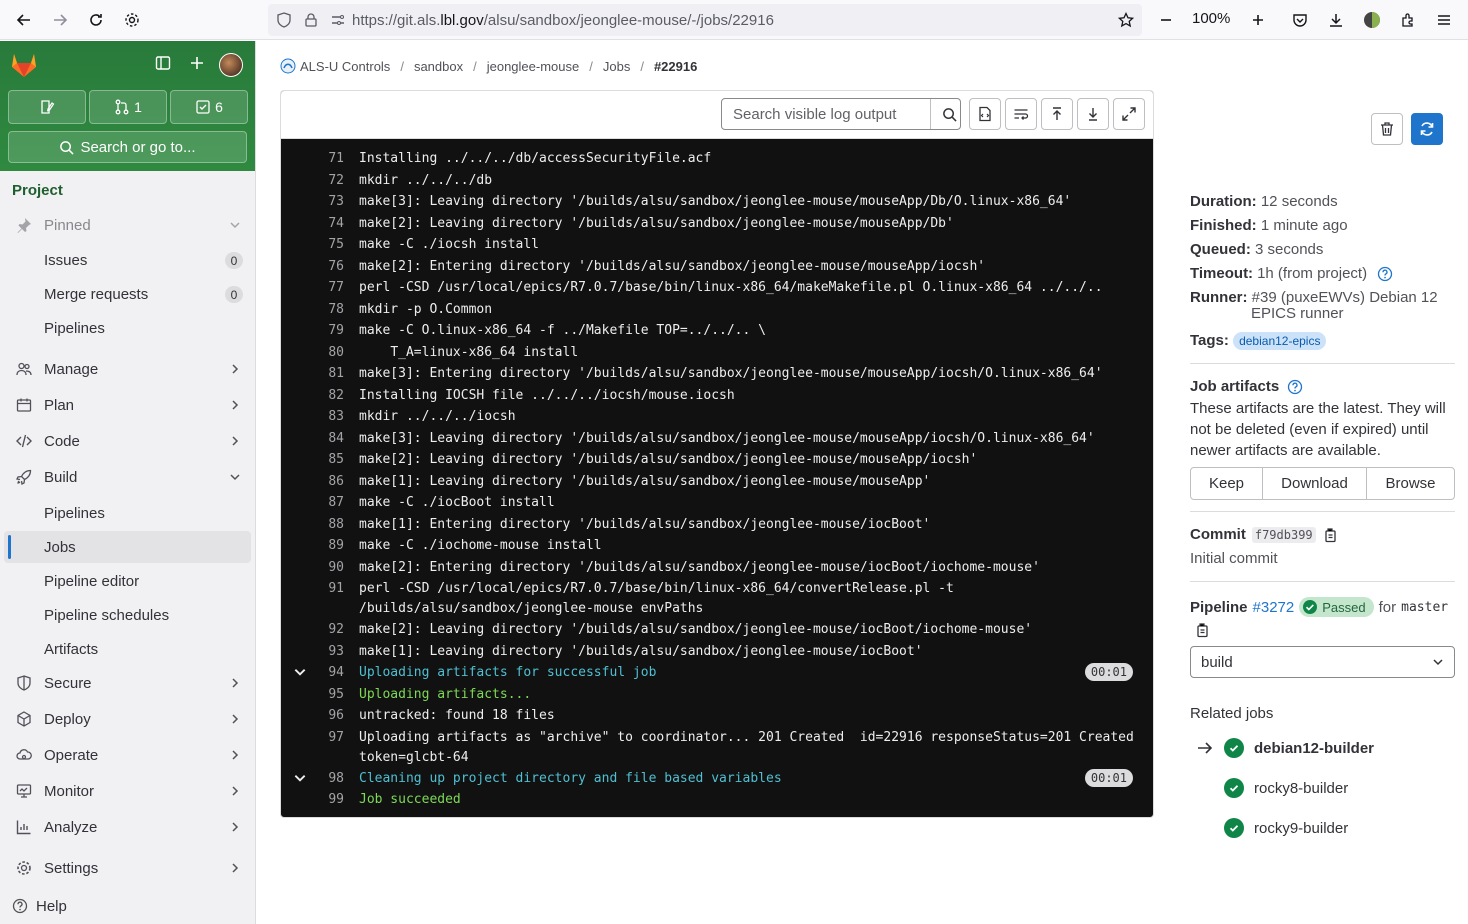 This screenshot has width=1468, height=924. What do you see at coordinates (127, 615) in the screenshot?
I see `sidebar-item-pipeline-schedules: Pipeline schedules` at bounding box center [127, 615].